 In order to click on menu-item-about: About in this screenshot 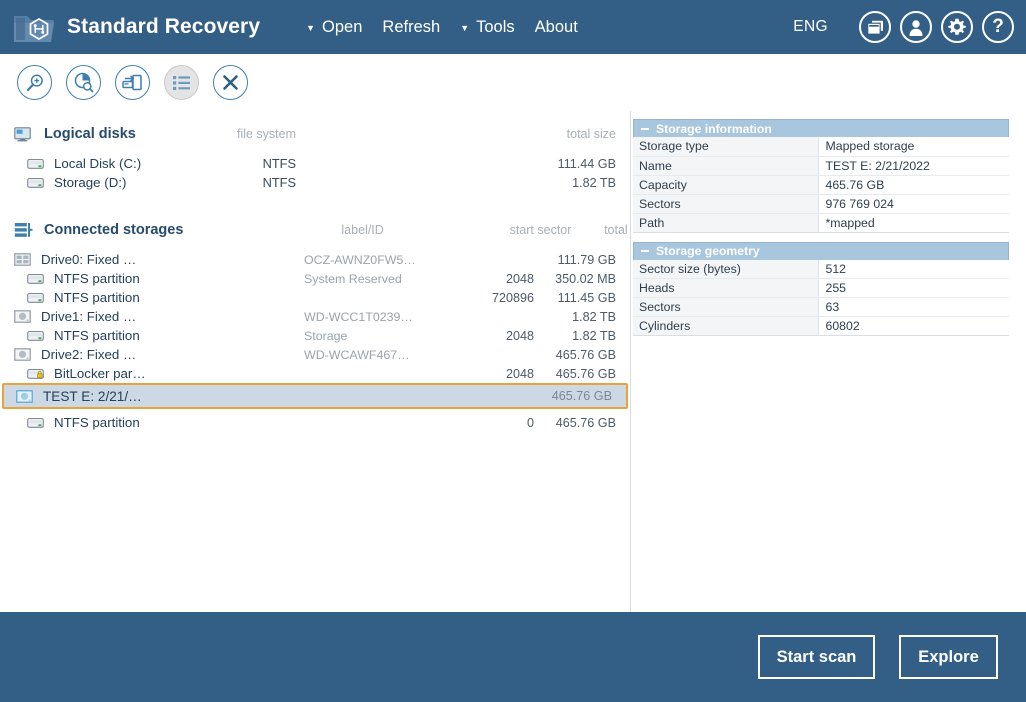, I will do `click(556, 27)`.